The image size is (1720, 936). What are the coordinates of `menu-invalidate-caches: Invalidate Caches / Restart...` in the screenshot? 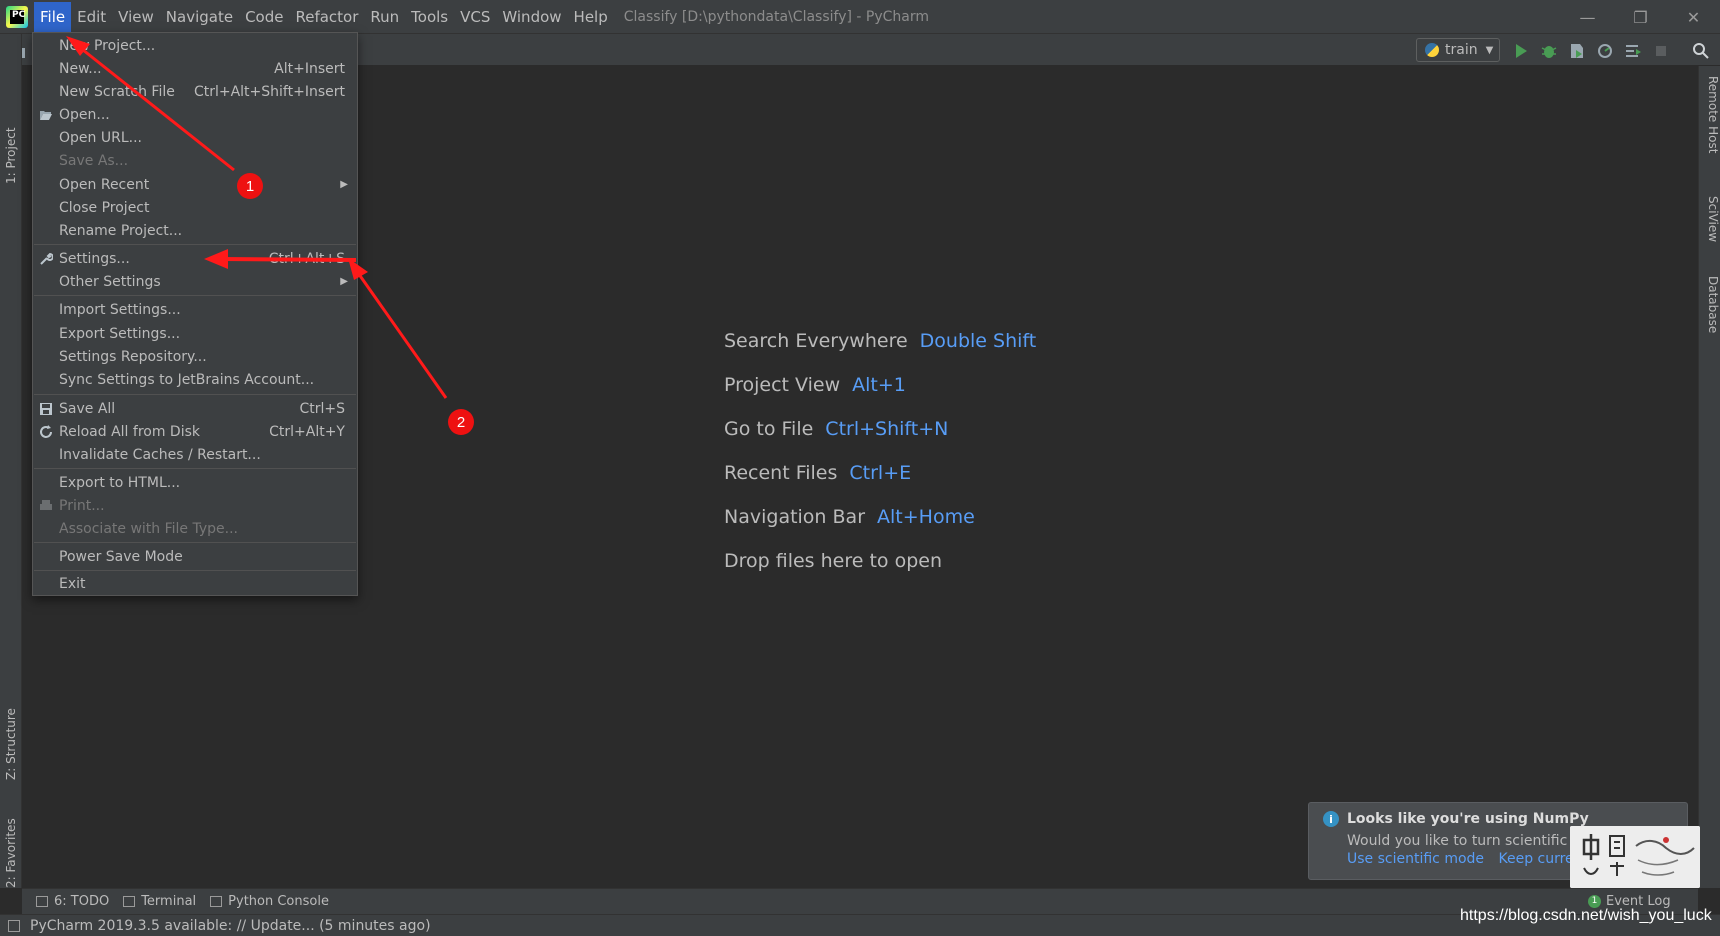 It's located at (195, 454).